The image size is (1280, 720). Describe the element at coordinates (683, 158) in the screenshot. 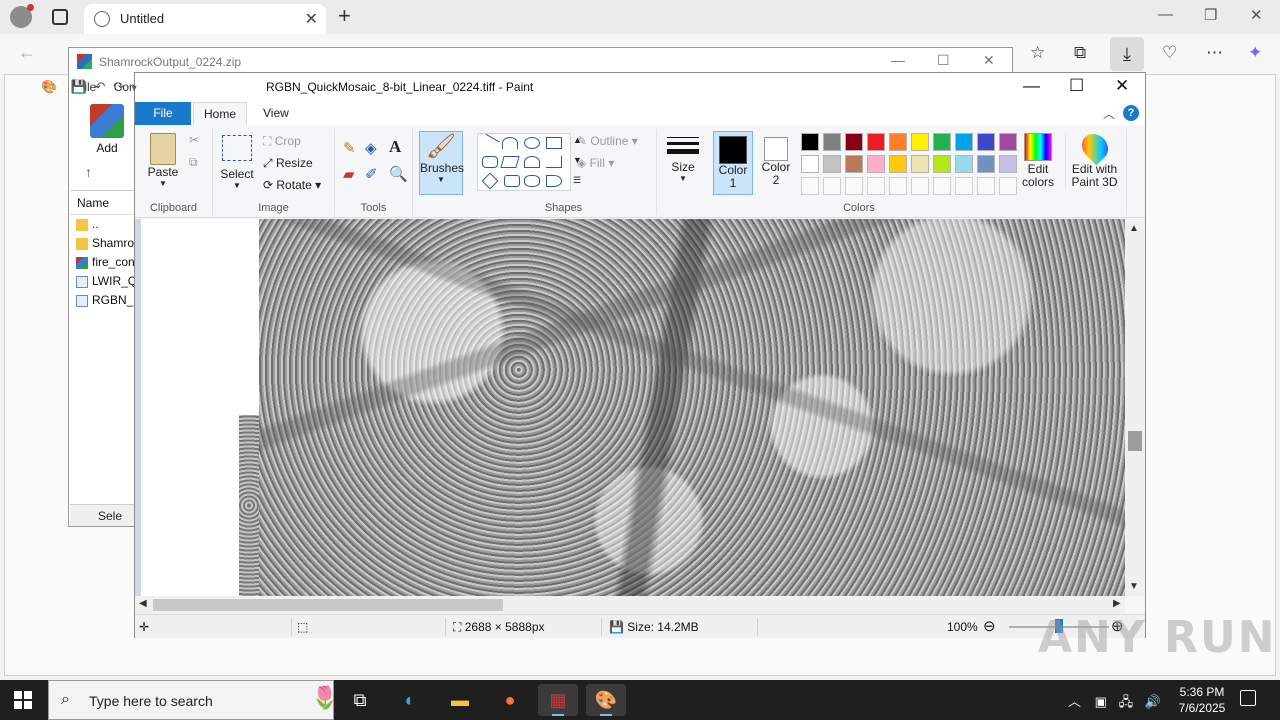

I see `size-button: Size ▼` at that location.